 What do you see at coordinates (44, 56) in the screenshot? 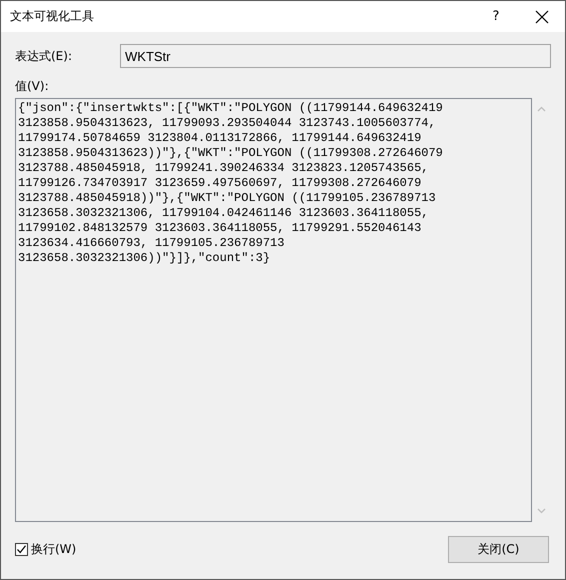
I see `expression-label: 表达式(E):` at bounding box center [44, 56].